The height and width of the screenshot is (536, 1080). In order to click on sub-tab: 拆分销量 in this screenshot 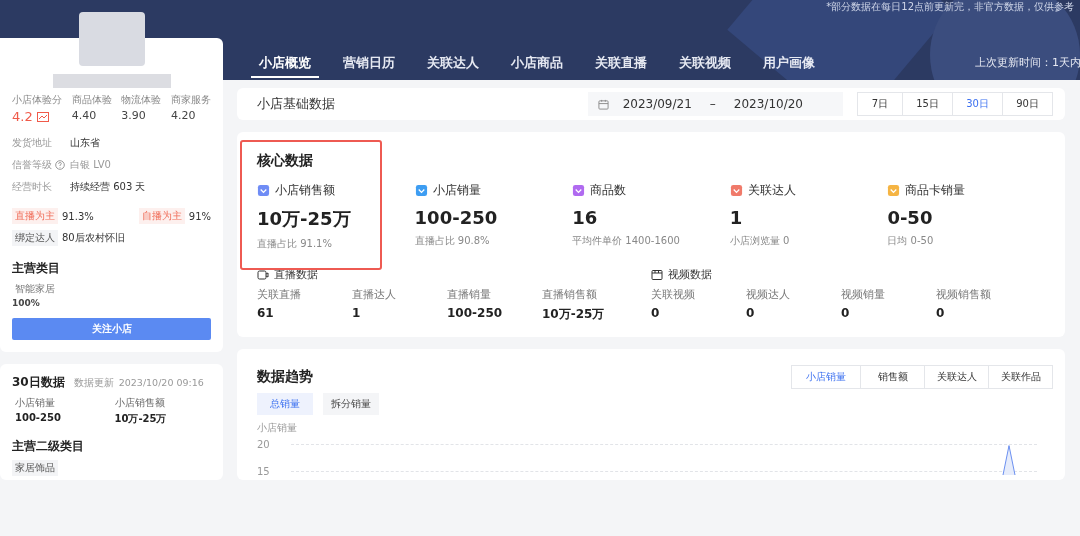, I will do `click(351, 404)`.